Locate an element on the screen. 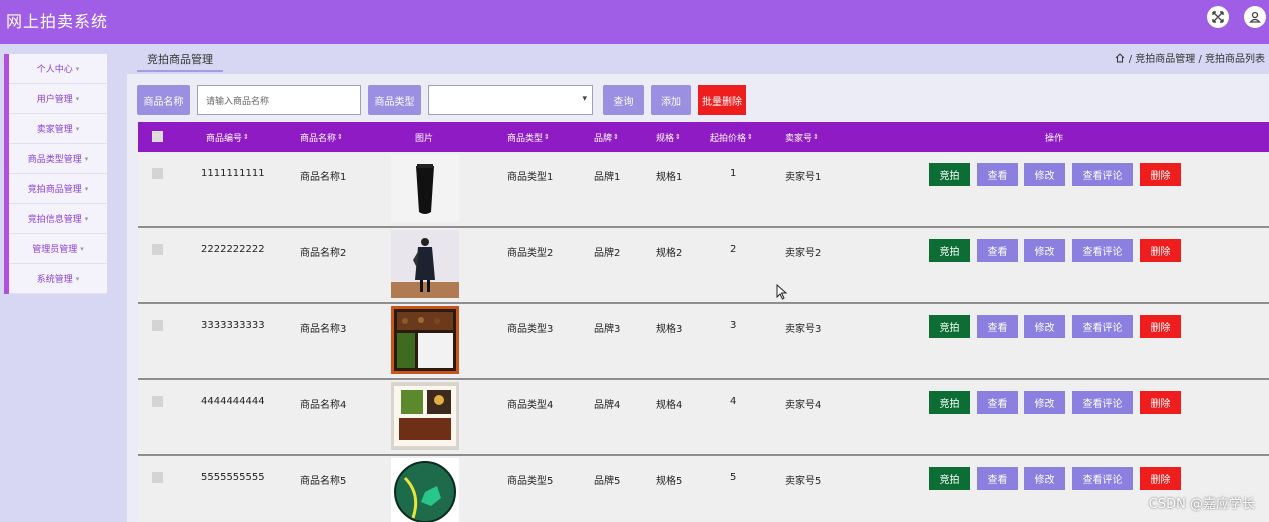  cell-brand: 品牌4 is located at coordinates (607, 405).